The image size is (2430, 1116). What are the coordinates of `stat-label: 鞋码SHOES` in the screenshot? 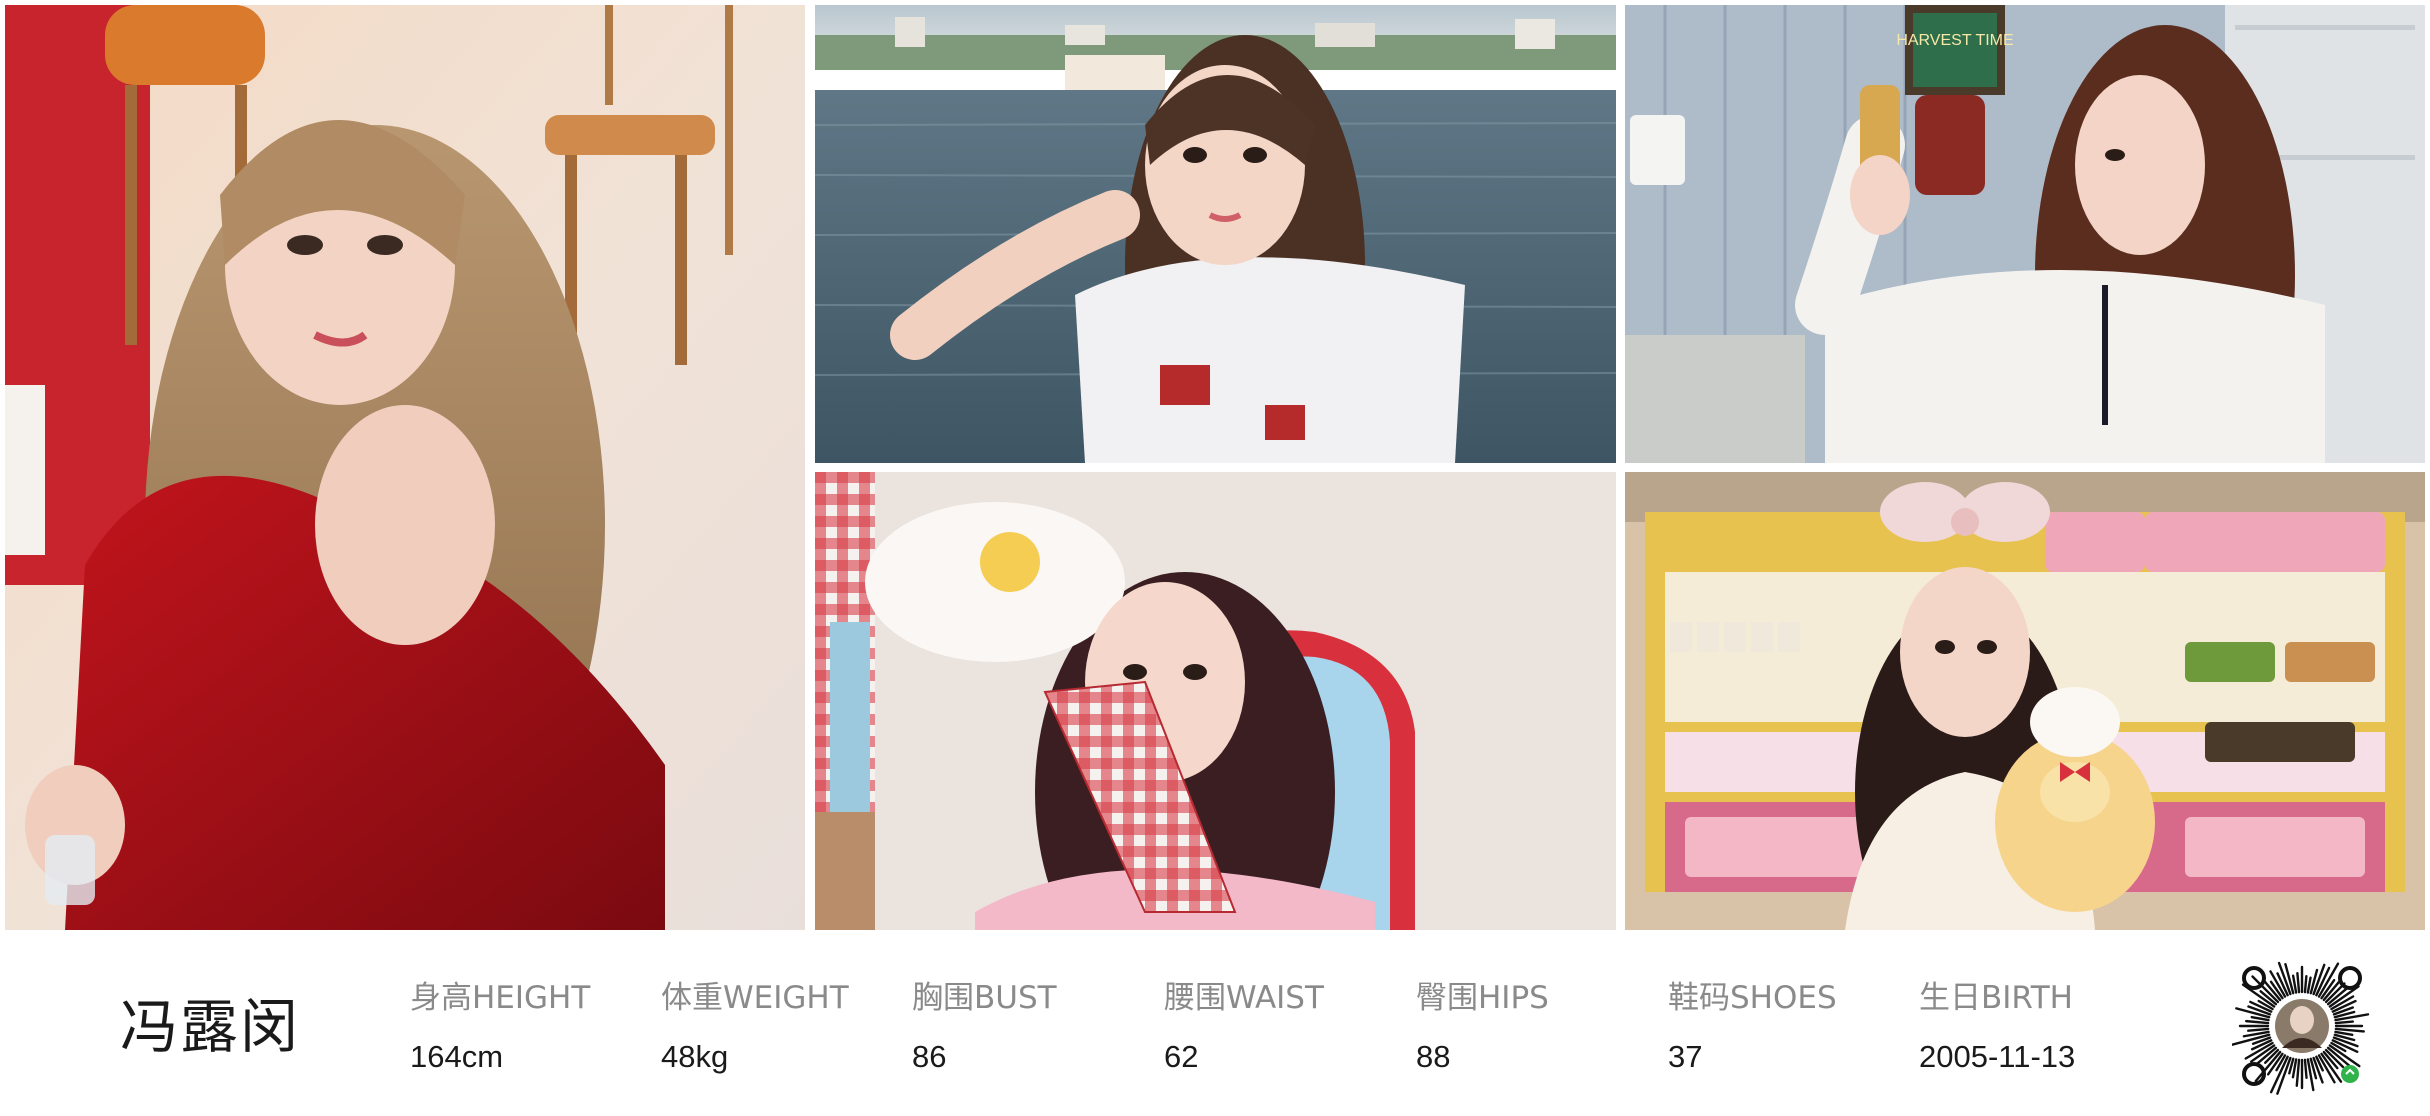 It's located at (1752, 998).